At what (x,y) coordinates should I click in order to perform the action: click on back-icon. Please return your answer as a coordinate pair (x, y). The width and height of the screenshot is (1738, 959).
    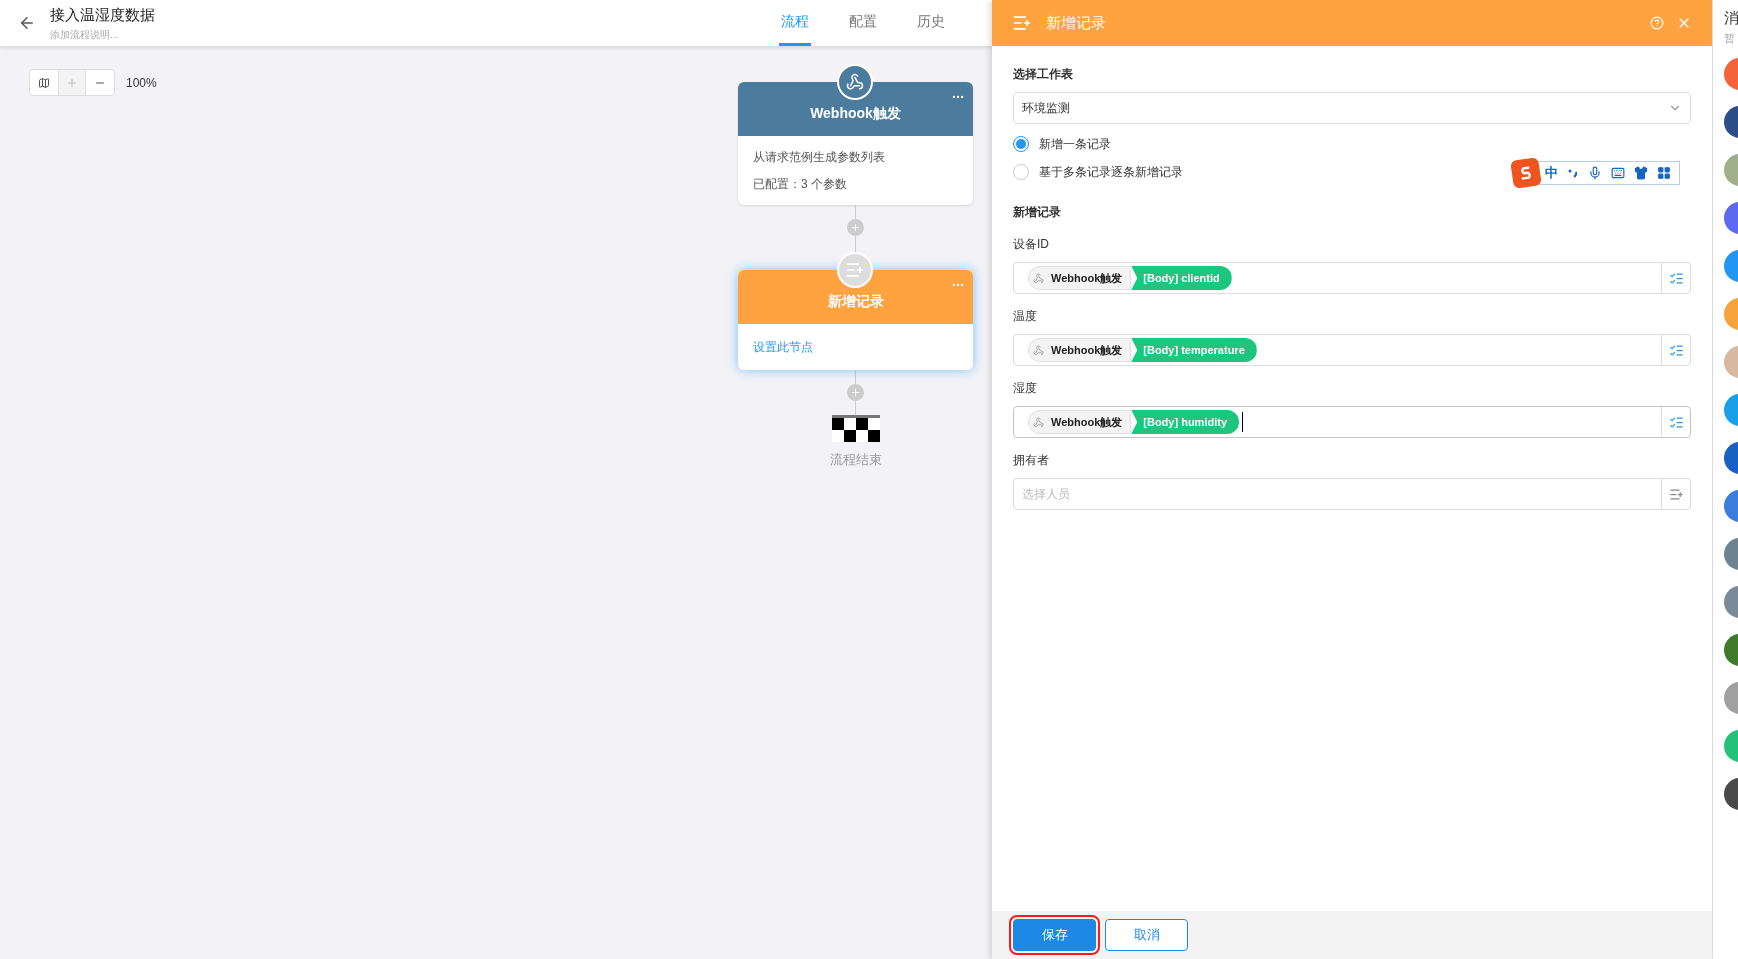
    Looking at the image, I should click on (27, 23).